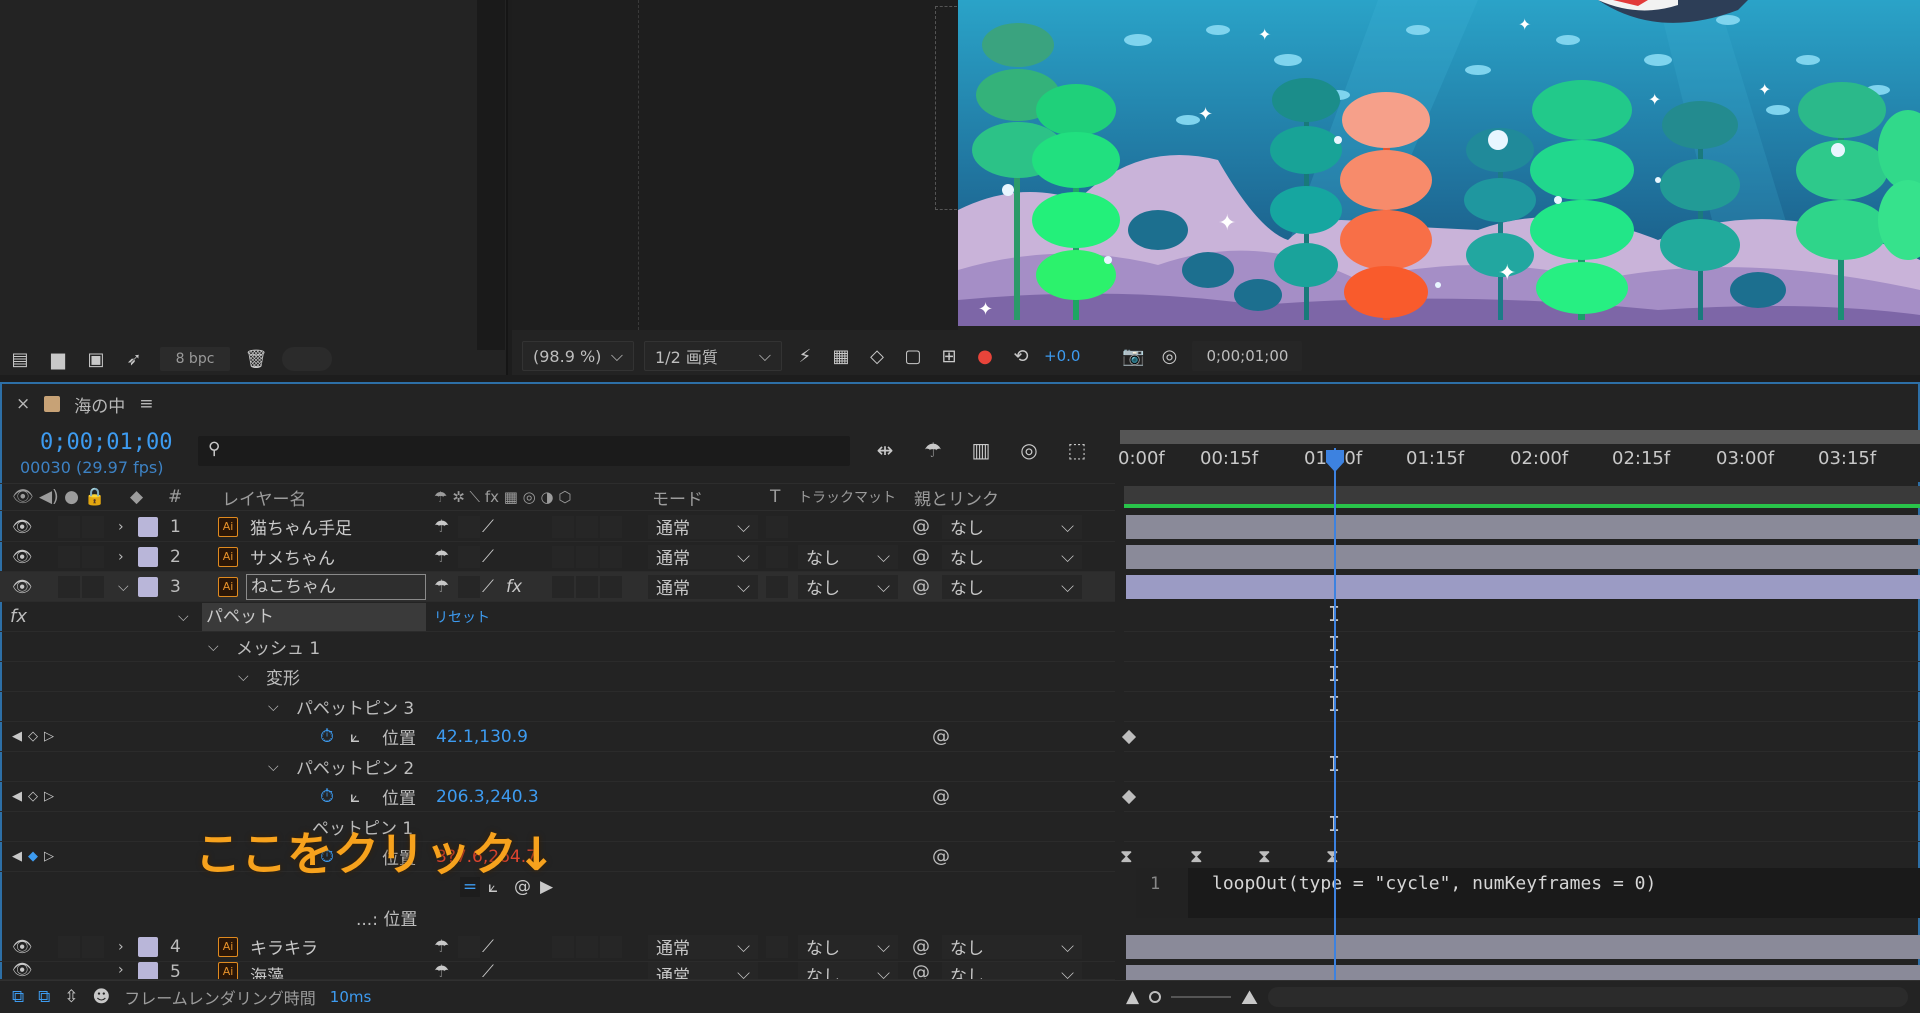 This screenshot has width=1920, height=1013. I want to click on column-mode: モード, so click(677, 497).